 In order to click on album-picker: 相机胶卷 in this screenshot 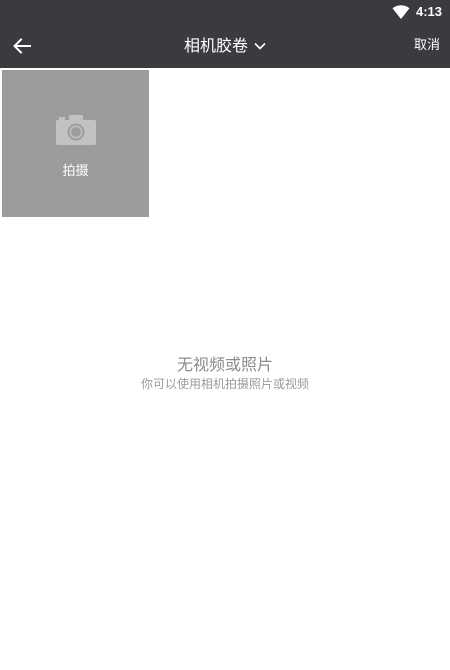, I will do `click(225, 46)`.